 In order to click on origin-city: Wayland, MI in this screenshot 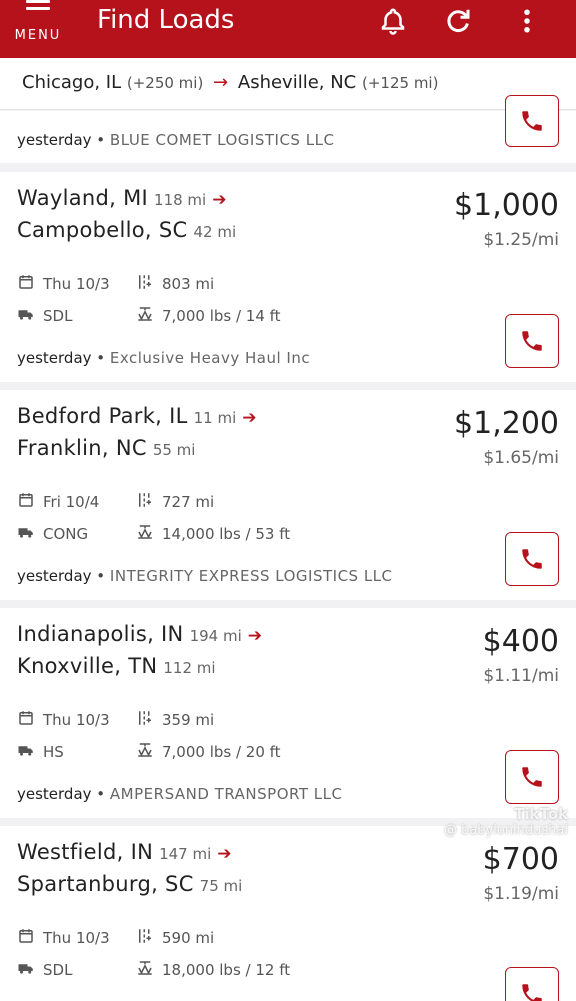, I will do `click(83, 198)`.